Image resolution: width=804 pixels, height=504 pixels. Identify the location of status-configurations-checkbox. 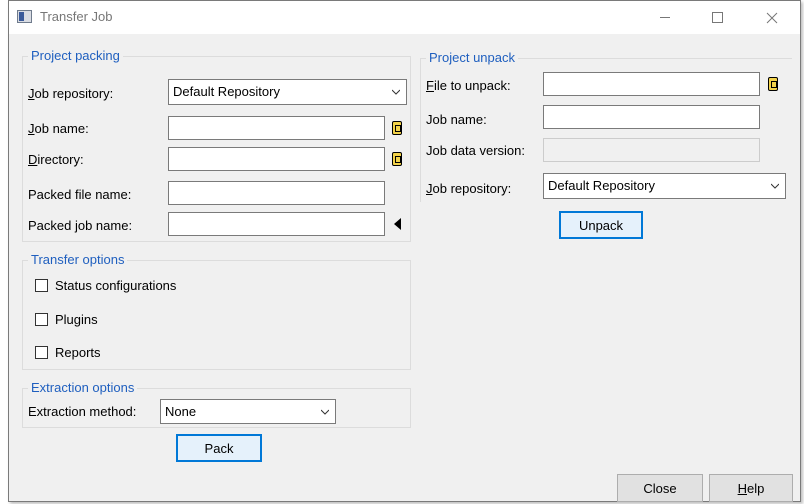
(41, 285).